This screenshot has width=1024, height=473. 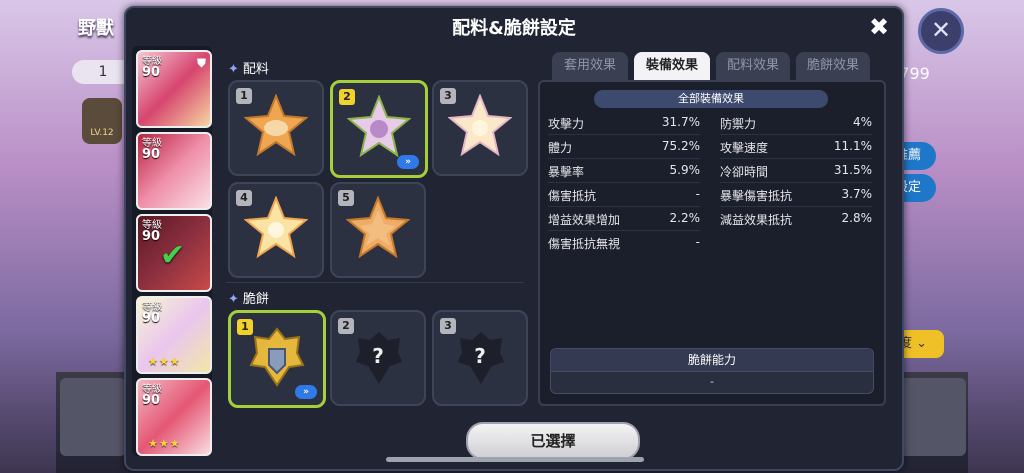 What do you see at coordinates (102, 133) in the screenshot?
I see `background-level-text: LV.12` at bounding box center [102, 133].